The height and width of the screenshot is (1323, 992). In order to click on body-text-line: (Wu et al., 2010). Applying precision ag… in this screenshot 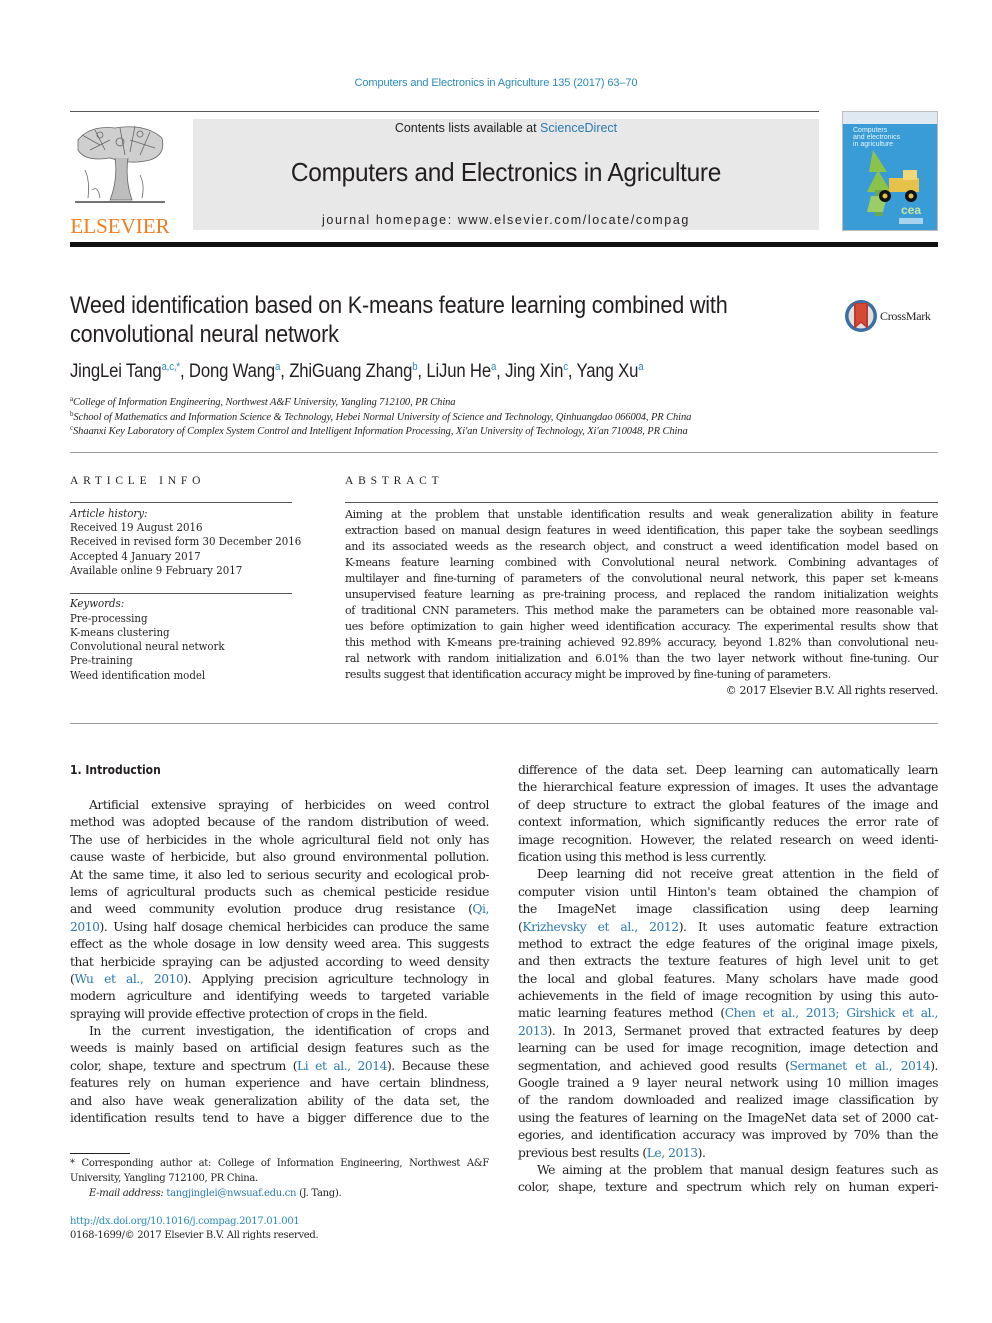, I will do `click(279, 979)`.